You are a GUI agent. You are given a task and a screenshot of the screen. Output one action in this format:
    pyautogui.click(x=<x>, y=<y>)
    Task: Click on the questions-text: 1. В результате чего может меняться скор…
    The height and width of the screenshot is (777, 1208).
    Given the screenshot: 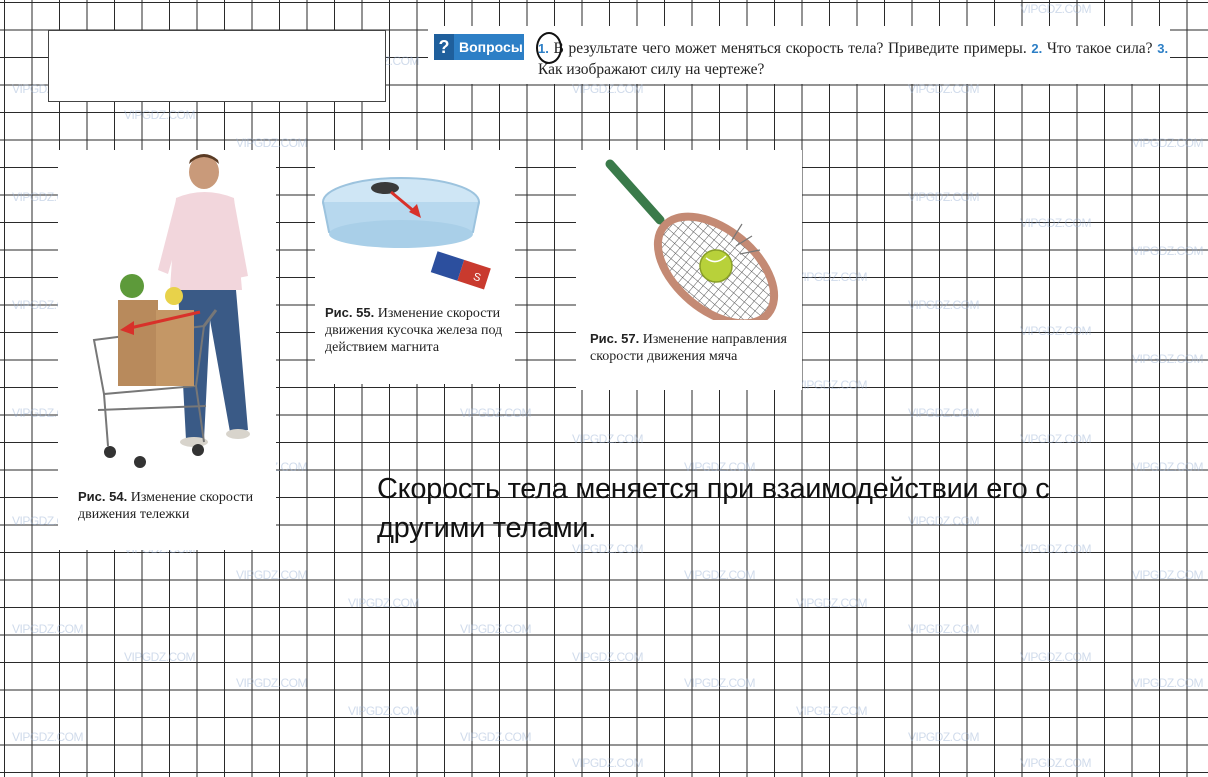 What is the action you would take?
    pyautogui.click(x=853, y=59)
    